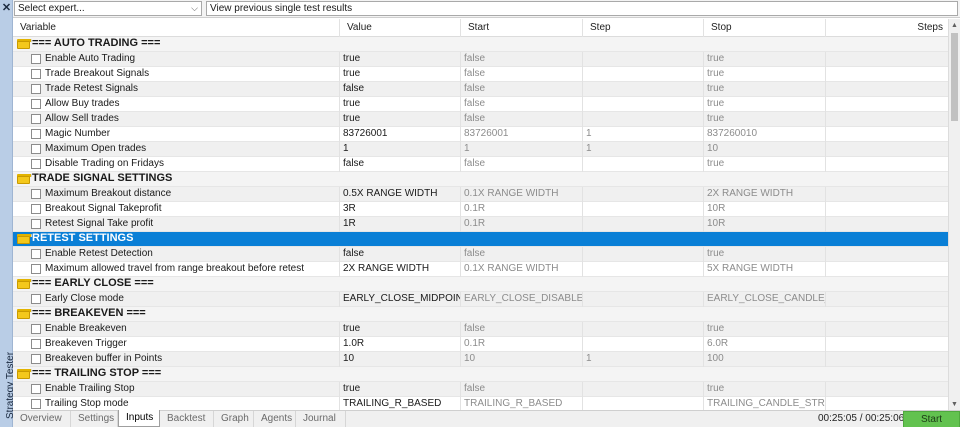 This screenshot has height=427, width=960. Describe the element at coordinates (765, 28) in the screenshot. I see `col-stop: Stop` at that location.